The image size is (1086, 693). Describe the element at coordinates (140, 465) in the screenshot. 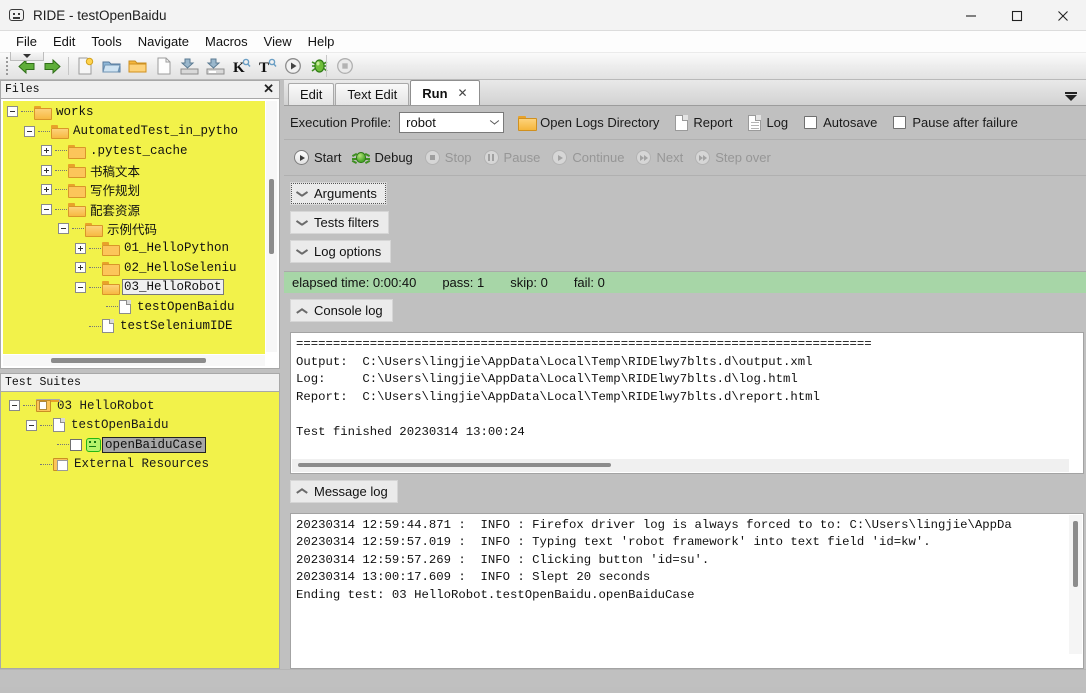

I see `tree-row: External Resources` at that location.